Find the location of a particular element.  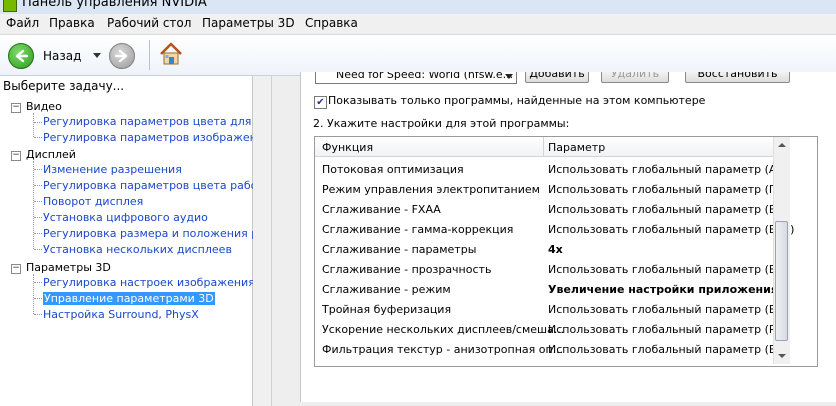

collapse-video-icon: − is located at coordinates (16, 108).